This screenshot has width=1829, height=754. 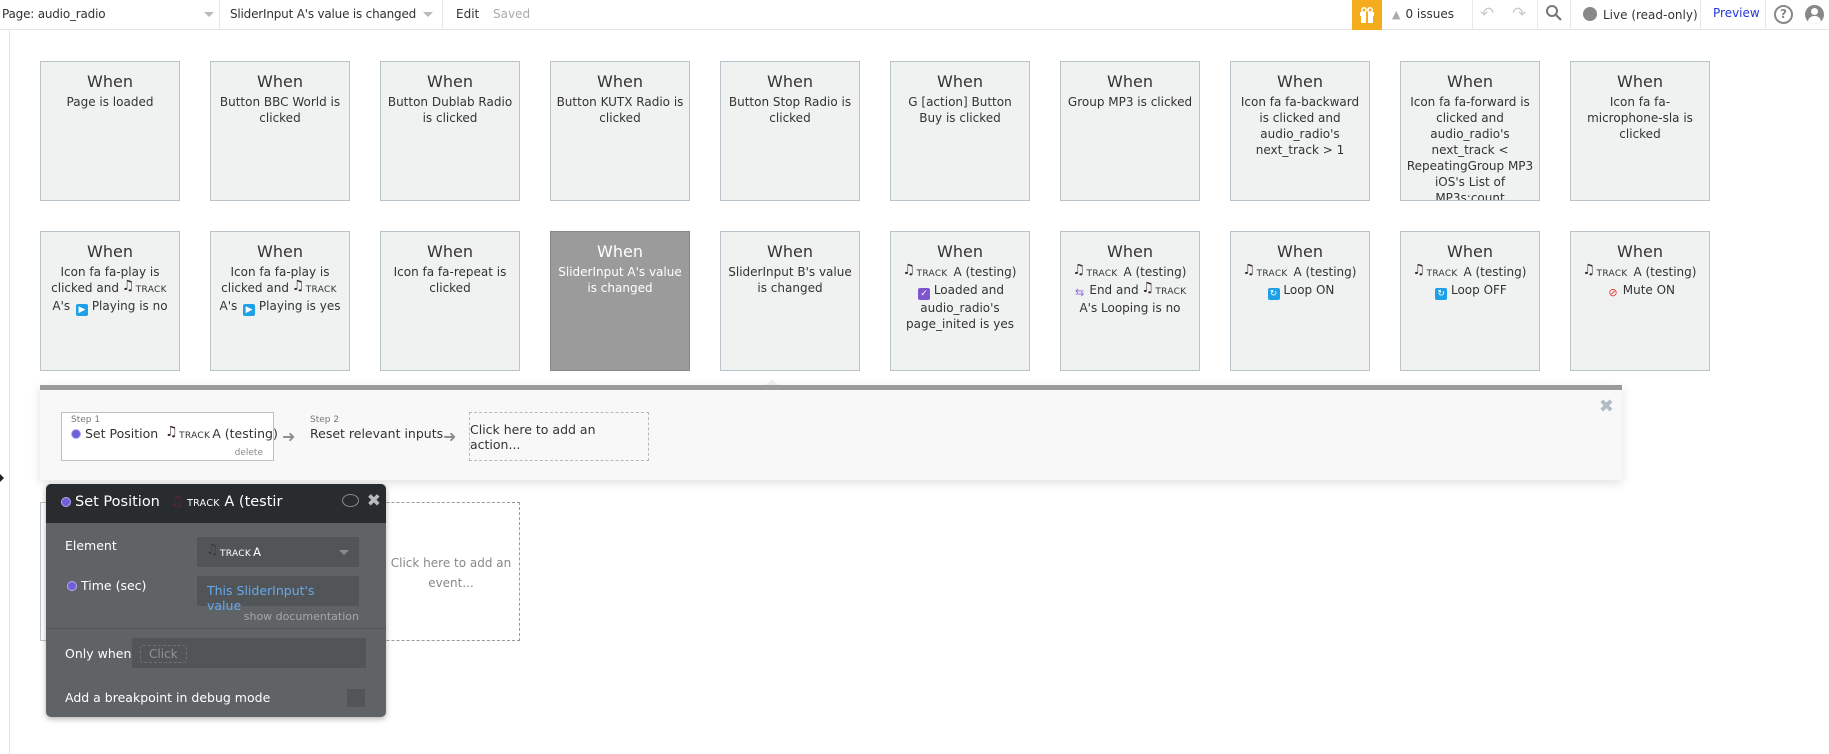 What do you see at coordinates (960, 131) in the screenshot?
I see `event-card: When G [action] Button Buy is clicked` at bounding box center [960, 131].